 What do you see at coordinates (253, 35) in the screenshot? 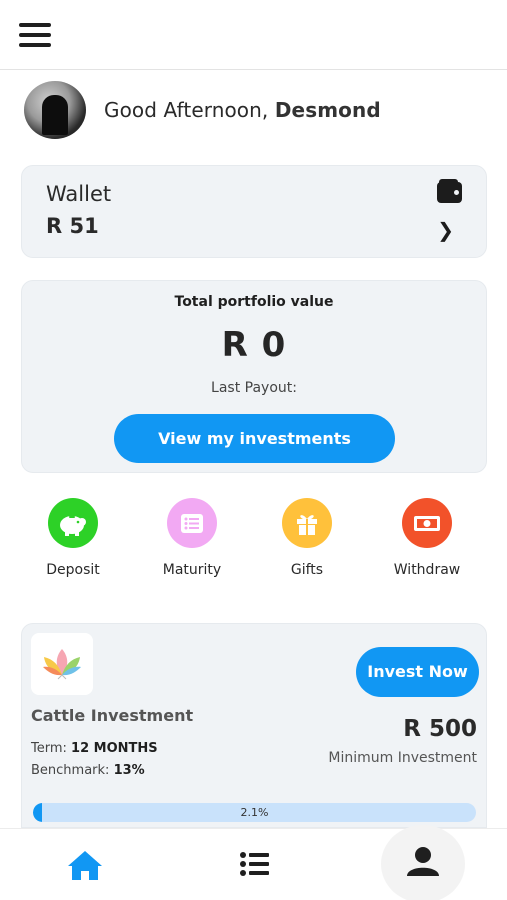
I see `top-bar` at bounding box center [253, 35].